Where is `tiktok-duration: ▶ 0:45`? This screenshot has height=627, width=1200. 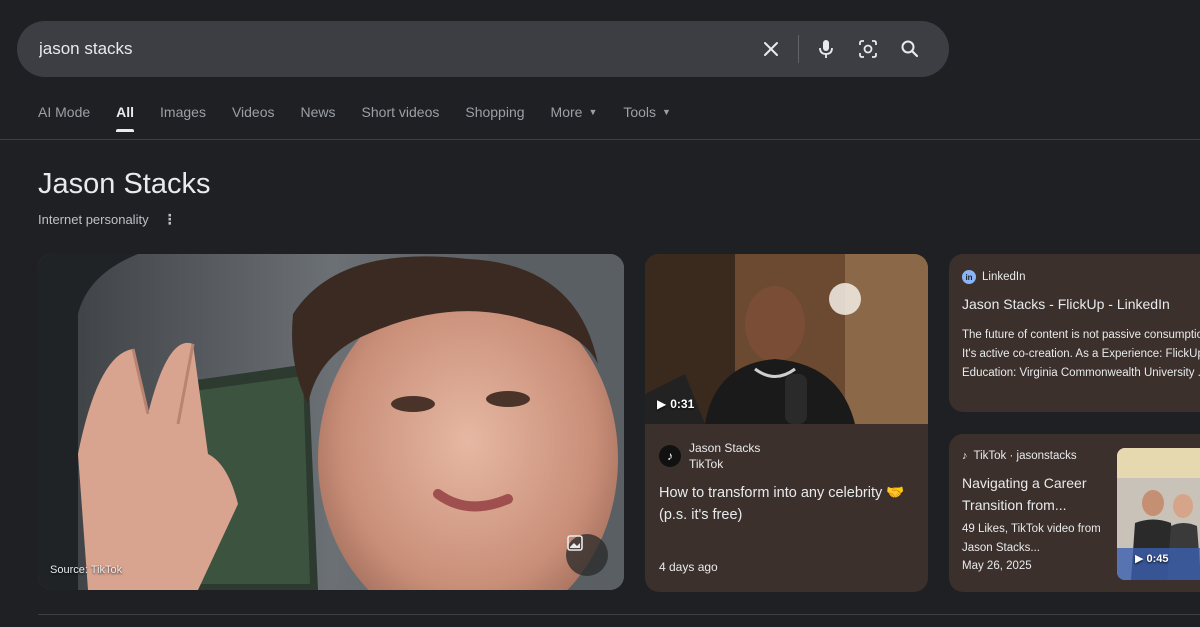
tiktok-duration: ▶ 0:45 is located at coordinates (1152, 559).